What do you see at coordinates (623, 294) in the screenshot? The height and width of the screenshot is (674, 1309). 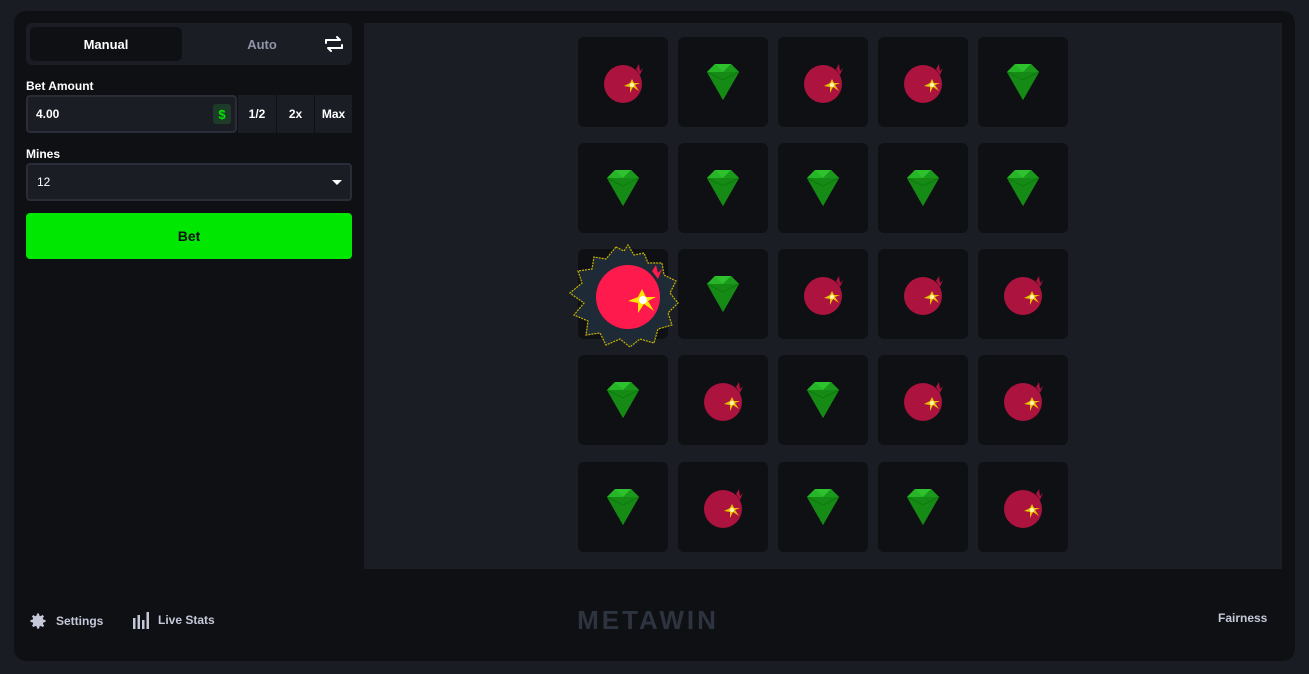 I see `tile-r3-c1` at bounding box center [623, 294].